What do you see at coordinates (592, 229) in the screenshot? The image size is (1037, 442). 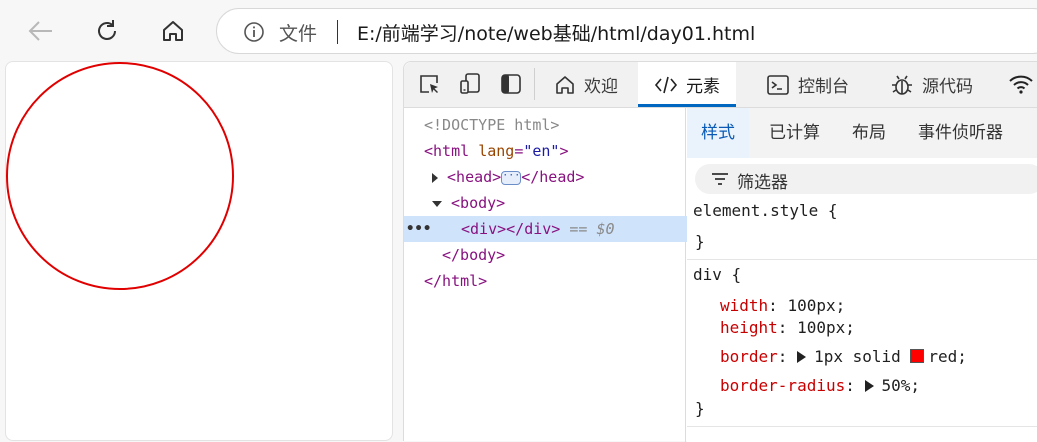 I see `div-ref: == $0` at bounding box center [592, 229].